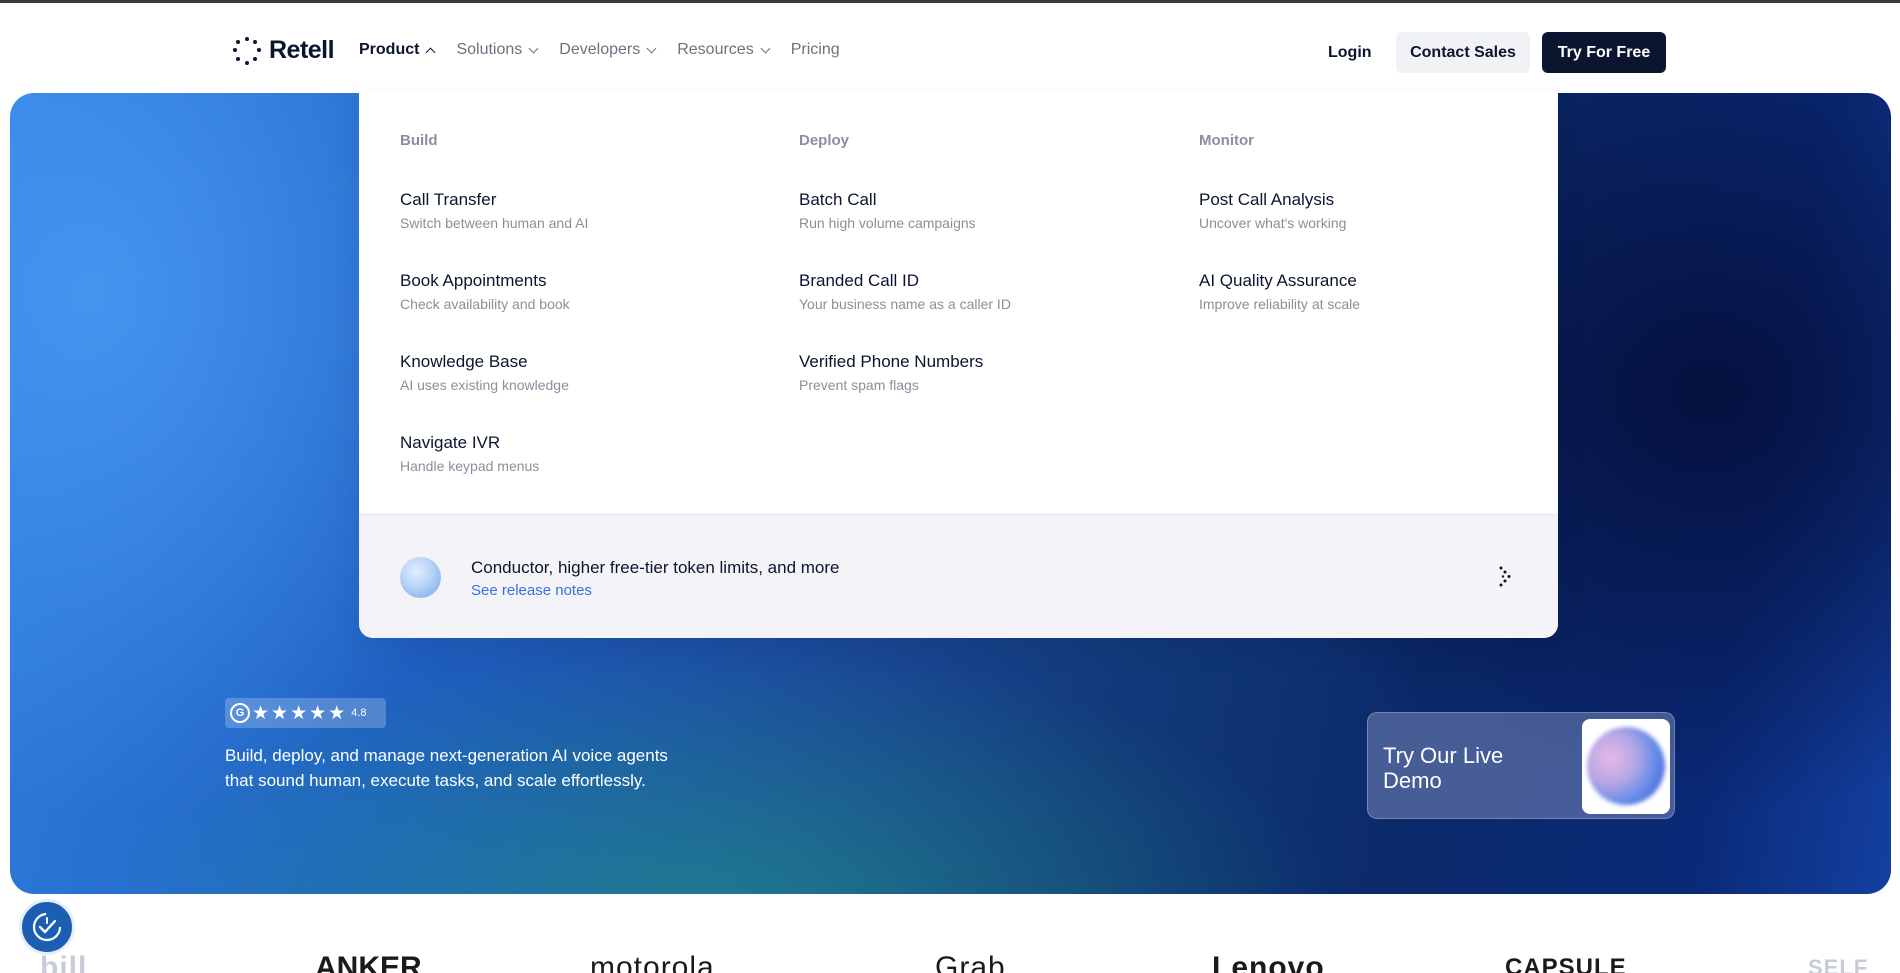  I want to click on nav-developers: Developers, so click(608, 50).